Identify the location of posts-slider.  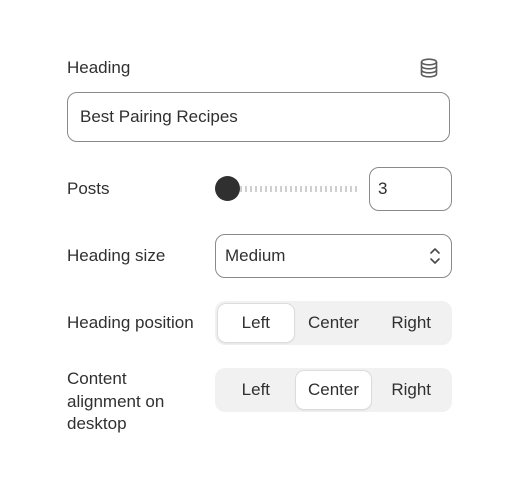
(287, 189).